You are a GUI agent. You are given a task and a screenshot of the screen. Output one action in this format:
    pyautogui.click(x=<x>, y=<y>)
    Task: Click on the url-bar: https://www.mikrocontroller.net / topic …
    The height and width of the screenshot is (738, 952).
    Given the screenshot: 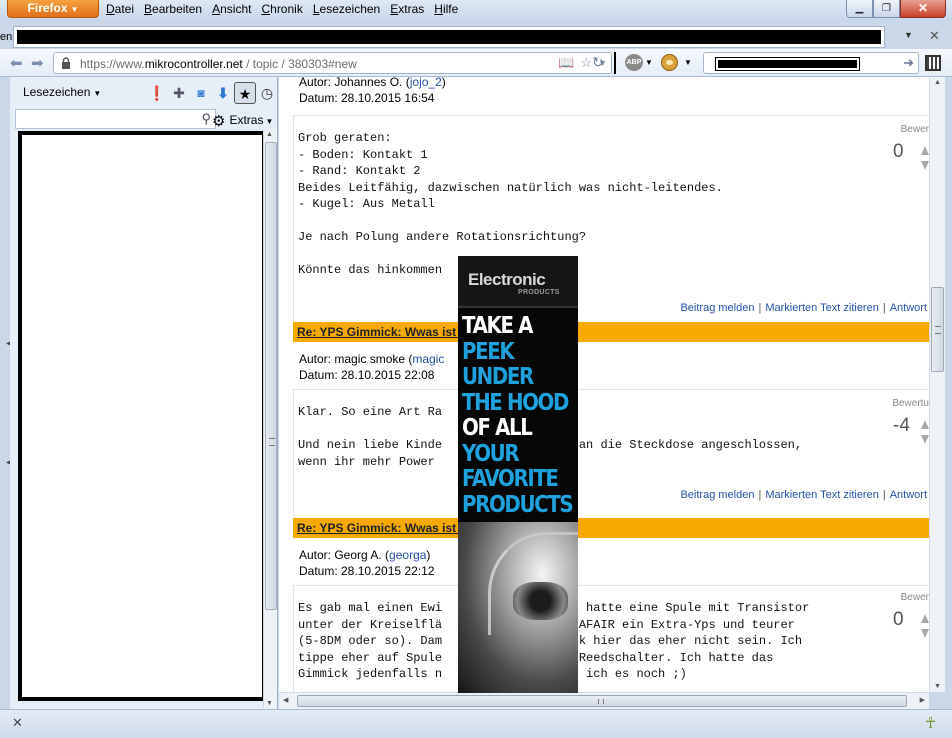 What is the action you would take?
    pyautogui.click(x=332, y=63)
    